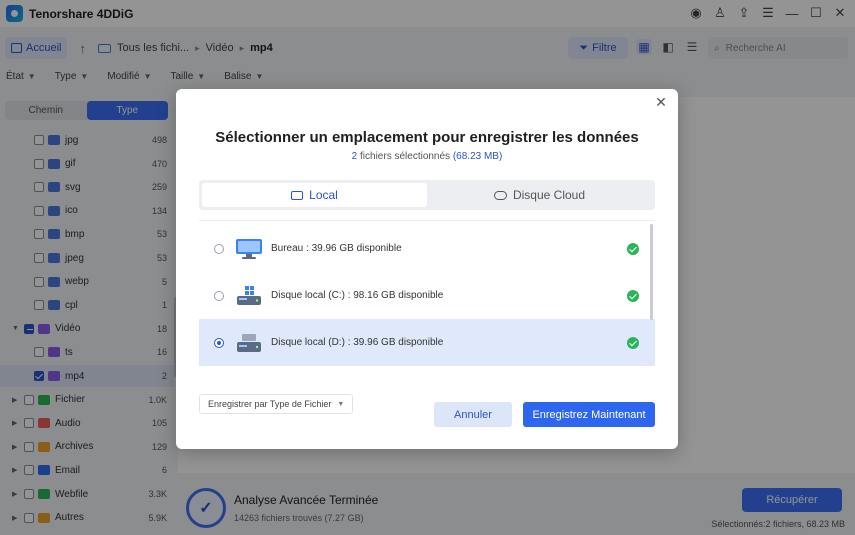 The image size is (855, 535). What do you see at coordinates (249, 248) in the screenshot?
I see `desktop-icon` at bounding box center [249, 248].